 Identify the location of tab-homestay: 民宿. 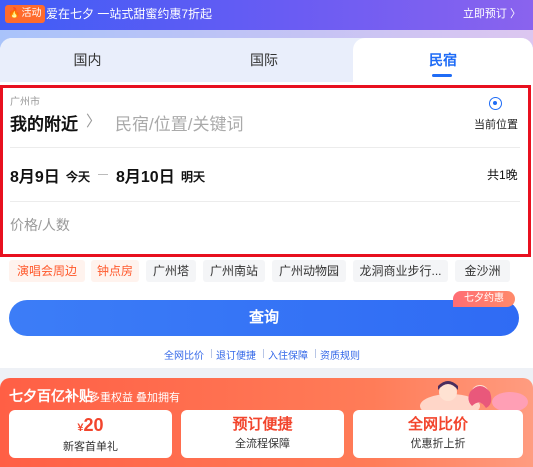
(443, 60).